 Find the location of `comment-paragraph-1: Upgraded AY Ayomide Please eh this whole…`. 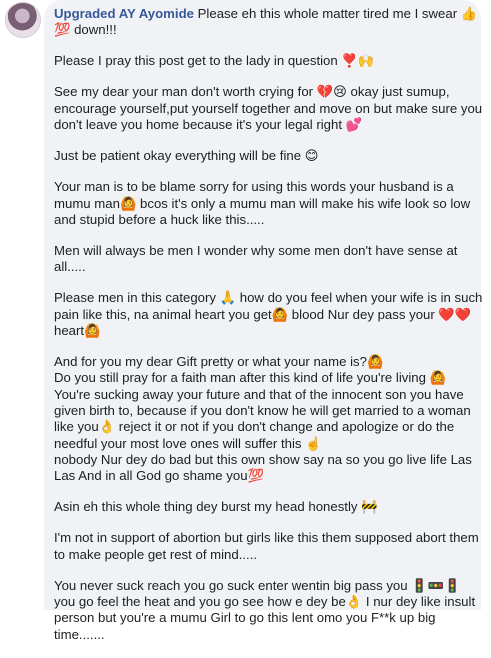

comment-paragraph-1: Upgraded AY Ayomide Please eh this whole… is located at coordinates (269, 22).